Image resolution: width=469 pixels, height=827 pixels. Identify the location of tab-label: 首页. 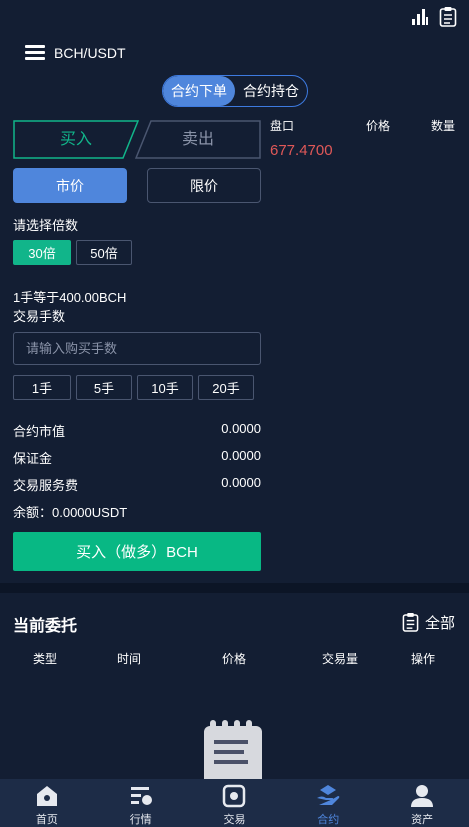
(46, 820).